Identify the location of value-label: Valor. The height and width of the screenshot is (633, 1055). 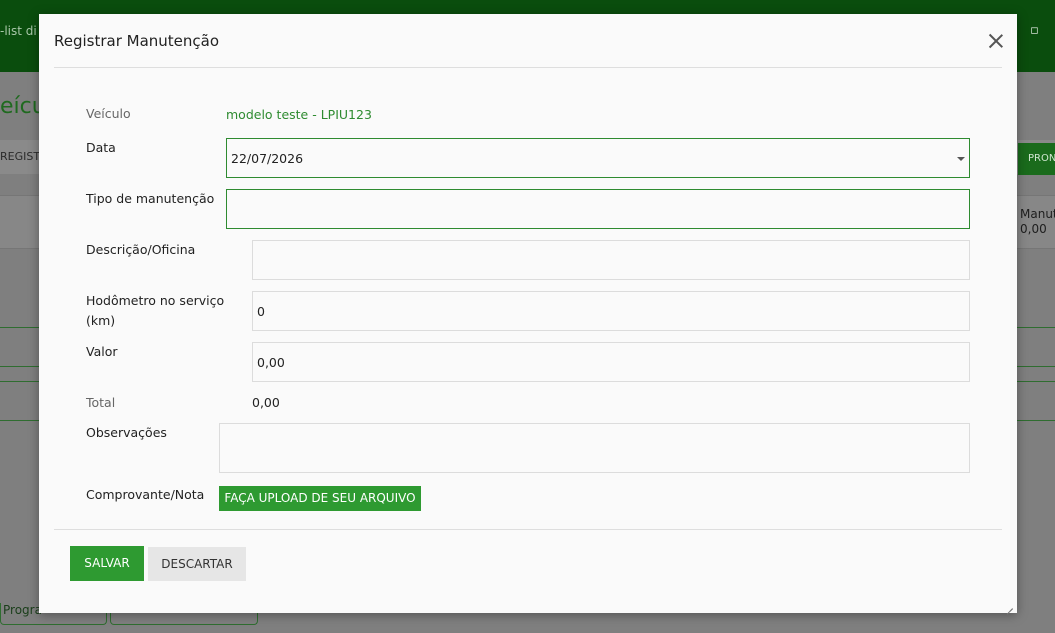
(102, 351).